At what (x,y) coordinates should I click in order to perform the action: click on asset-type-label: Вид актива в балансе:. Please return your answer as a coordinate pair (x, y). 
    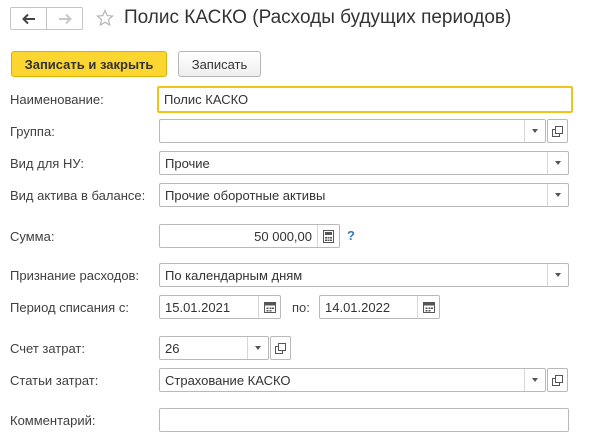
    Looking at the image, I should click on (78, 195).